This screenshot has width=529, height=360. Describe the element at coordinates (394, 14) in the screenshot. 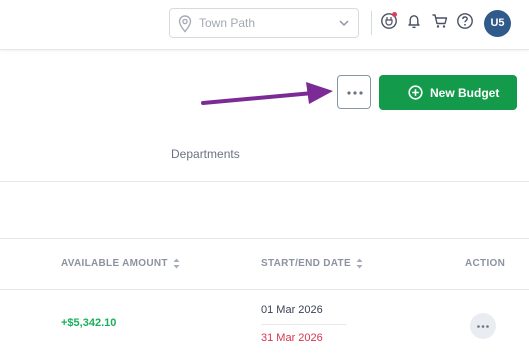

I see `notification-dot` at that location.